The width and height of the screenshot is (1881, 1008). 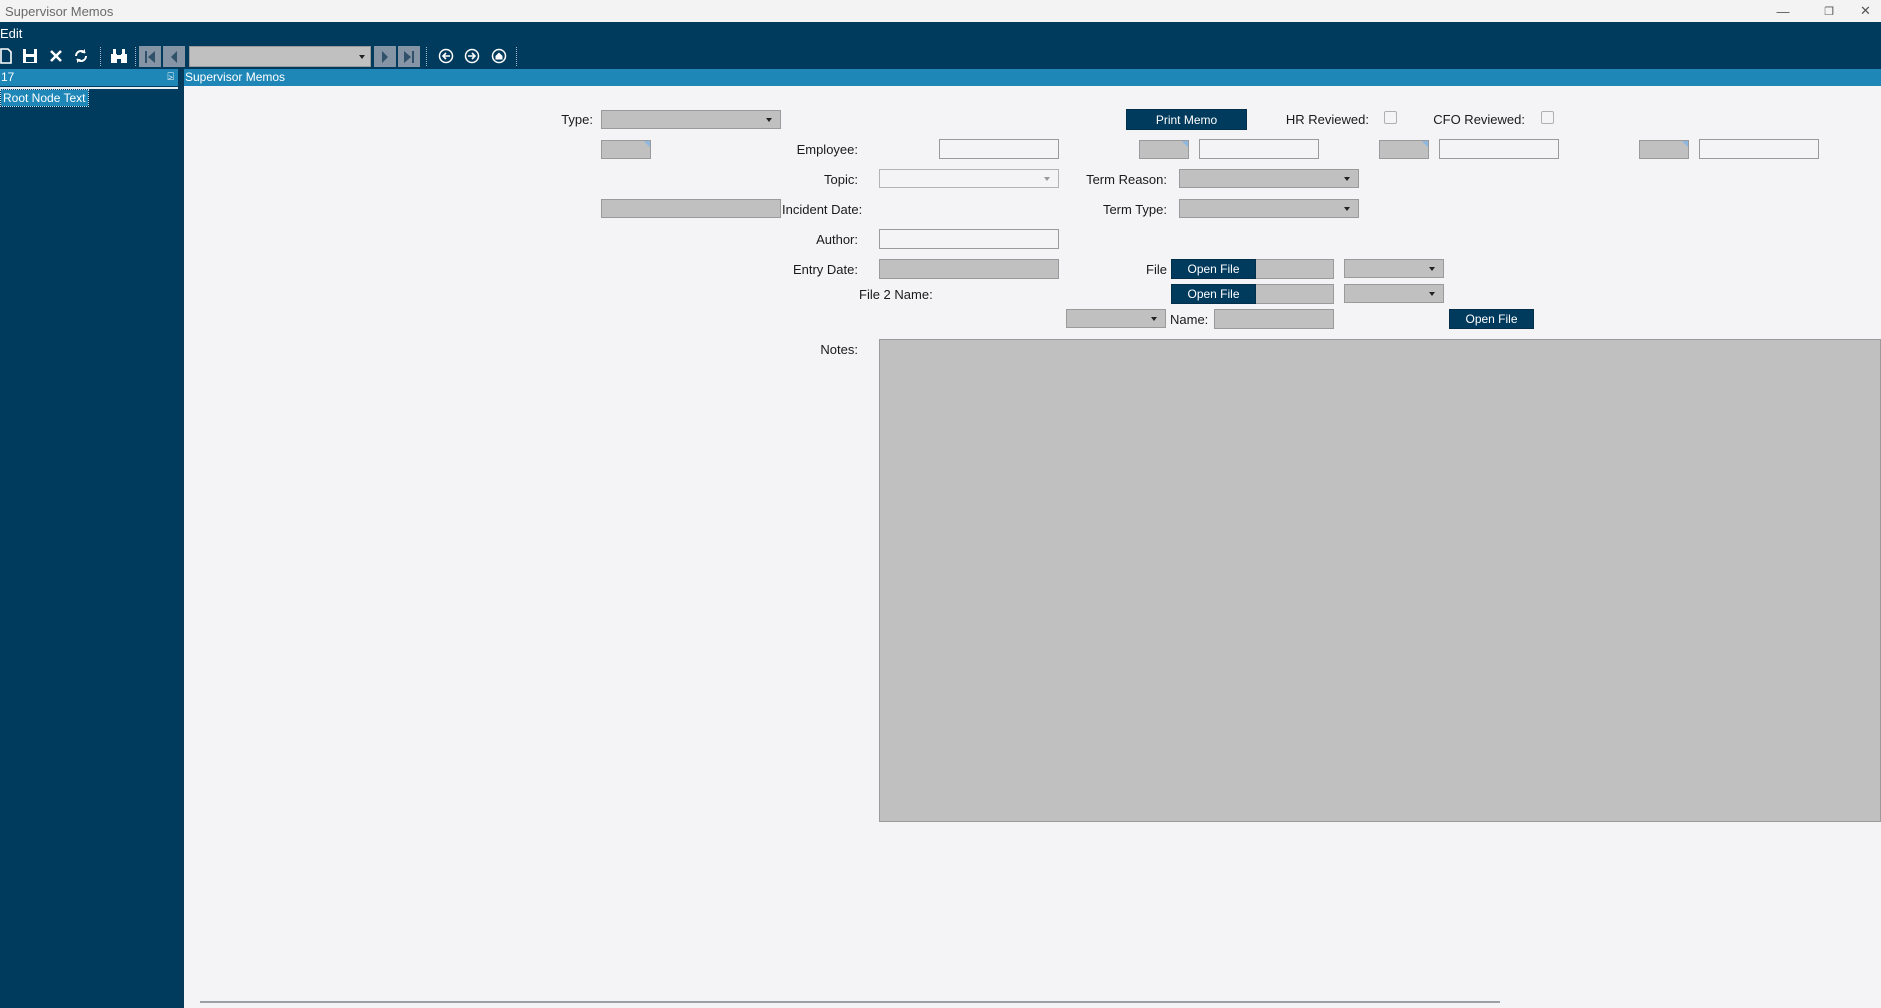 I want to click on entry-date-label: Entry Date:, so click(x=825, y=269).